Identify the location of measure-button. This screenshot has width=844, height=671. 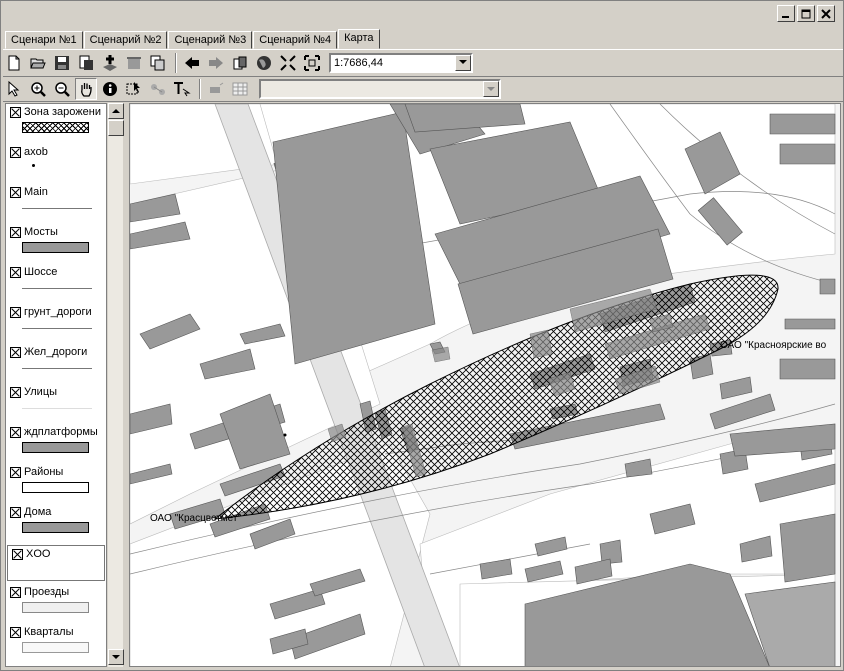
(158, 89).